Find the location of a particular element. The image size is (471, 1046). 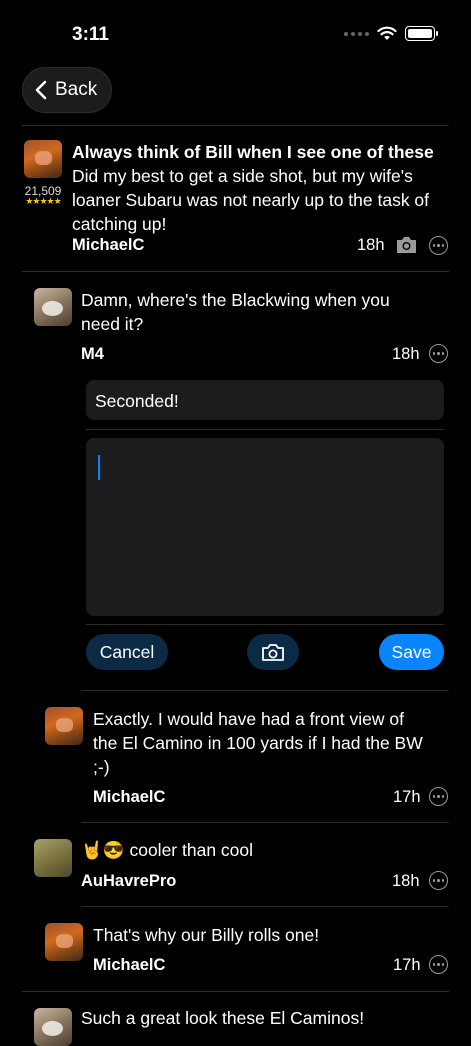

post-author: MichaelC is located at coordinates (108, 245).